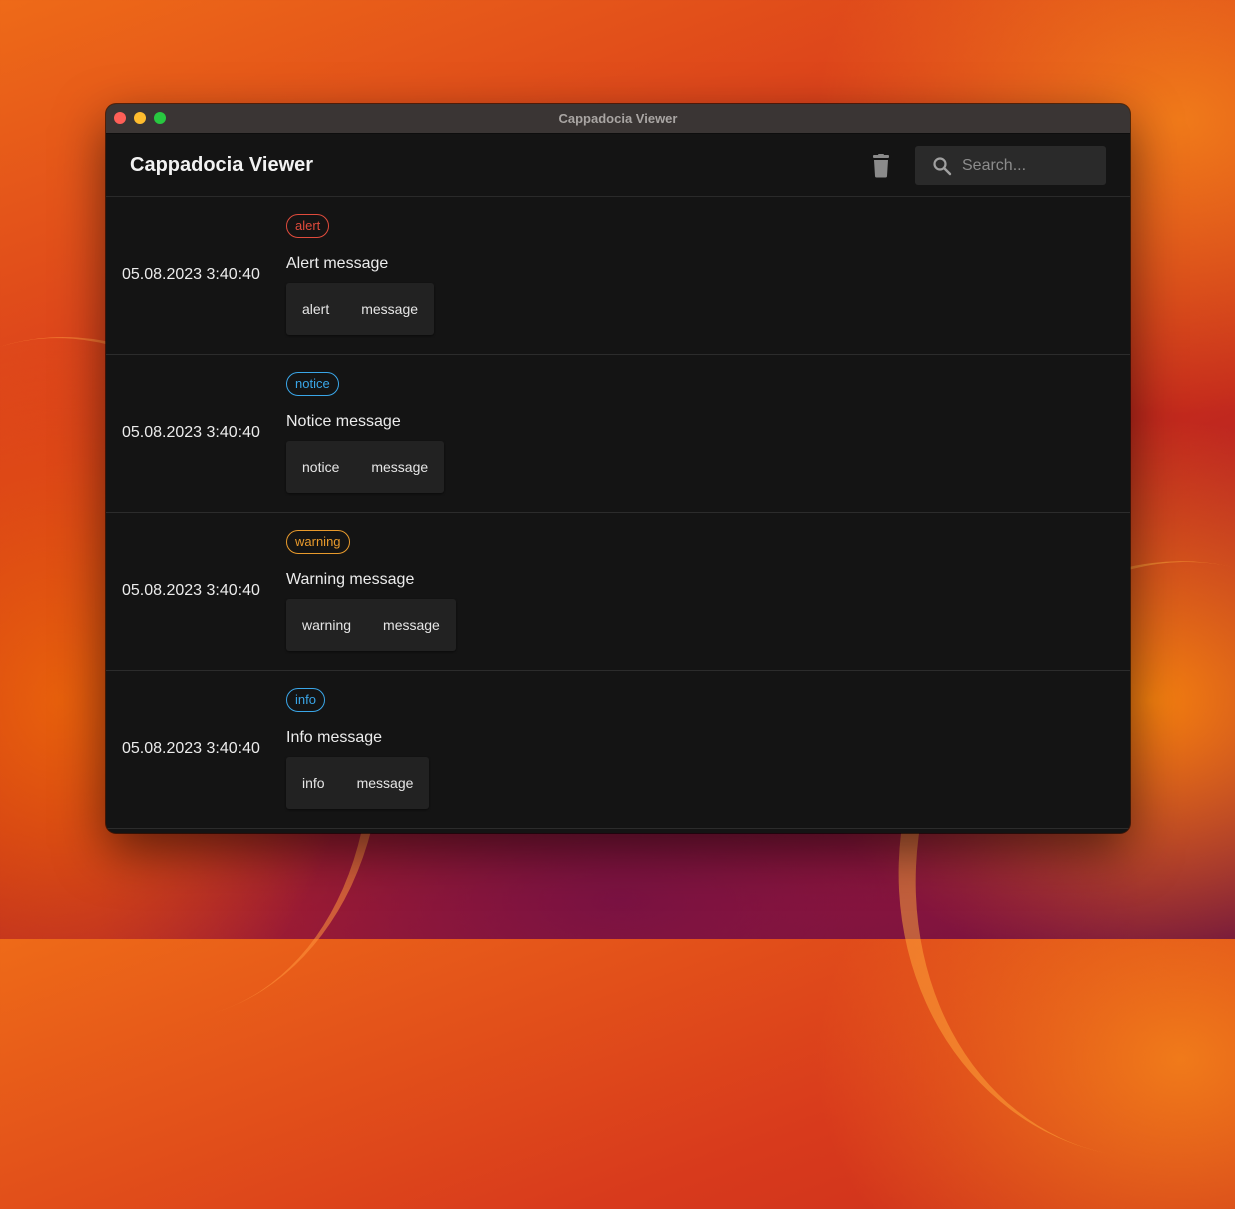 The image size is (1235, 1209). Describe the element at coordinates (371, 590) in the screenshot. I see `log-content: warning Warning message warning message` at that location.